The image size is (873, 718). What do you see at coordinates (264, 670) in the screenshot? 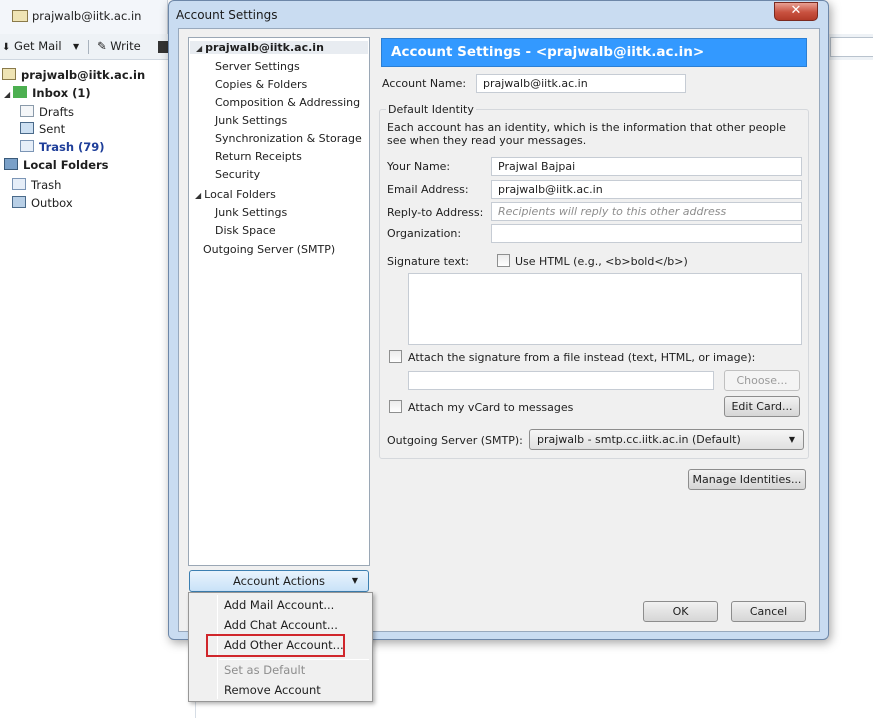
I see `menu-item-set-default: Set as Default` at bounding box center [264, 670].